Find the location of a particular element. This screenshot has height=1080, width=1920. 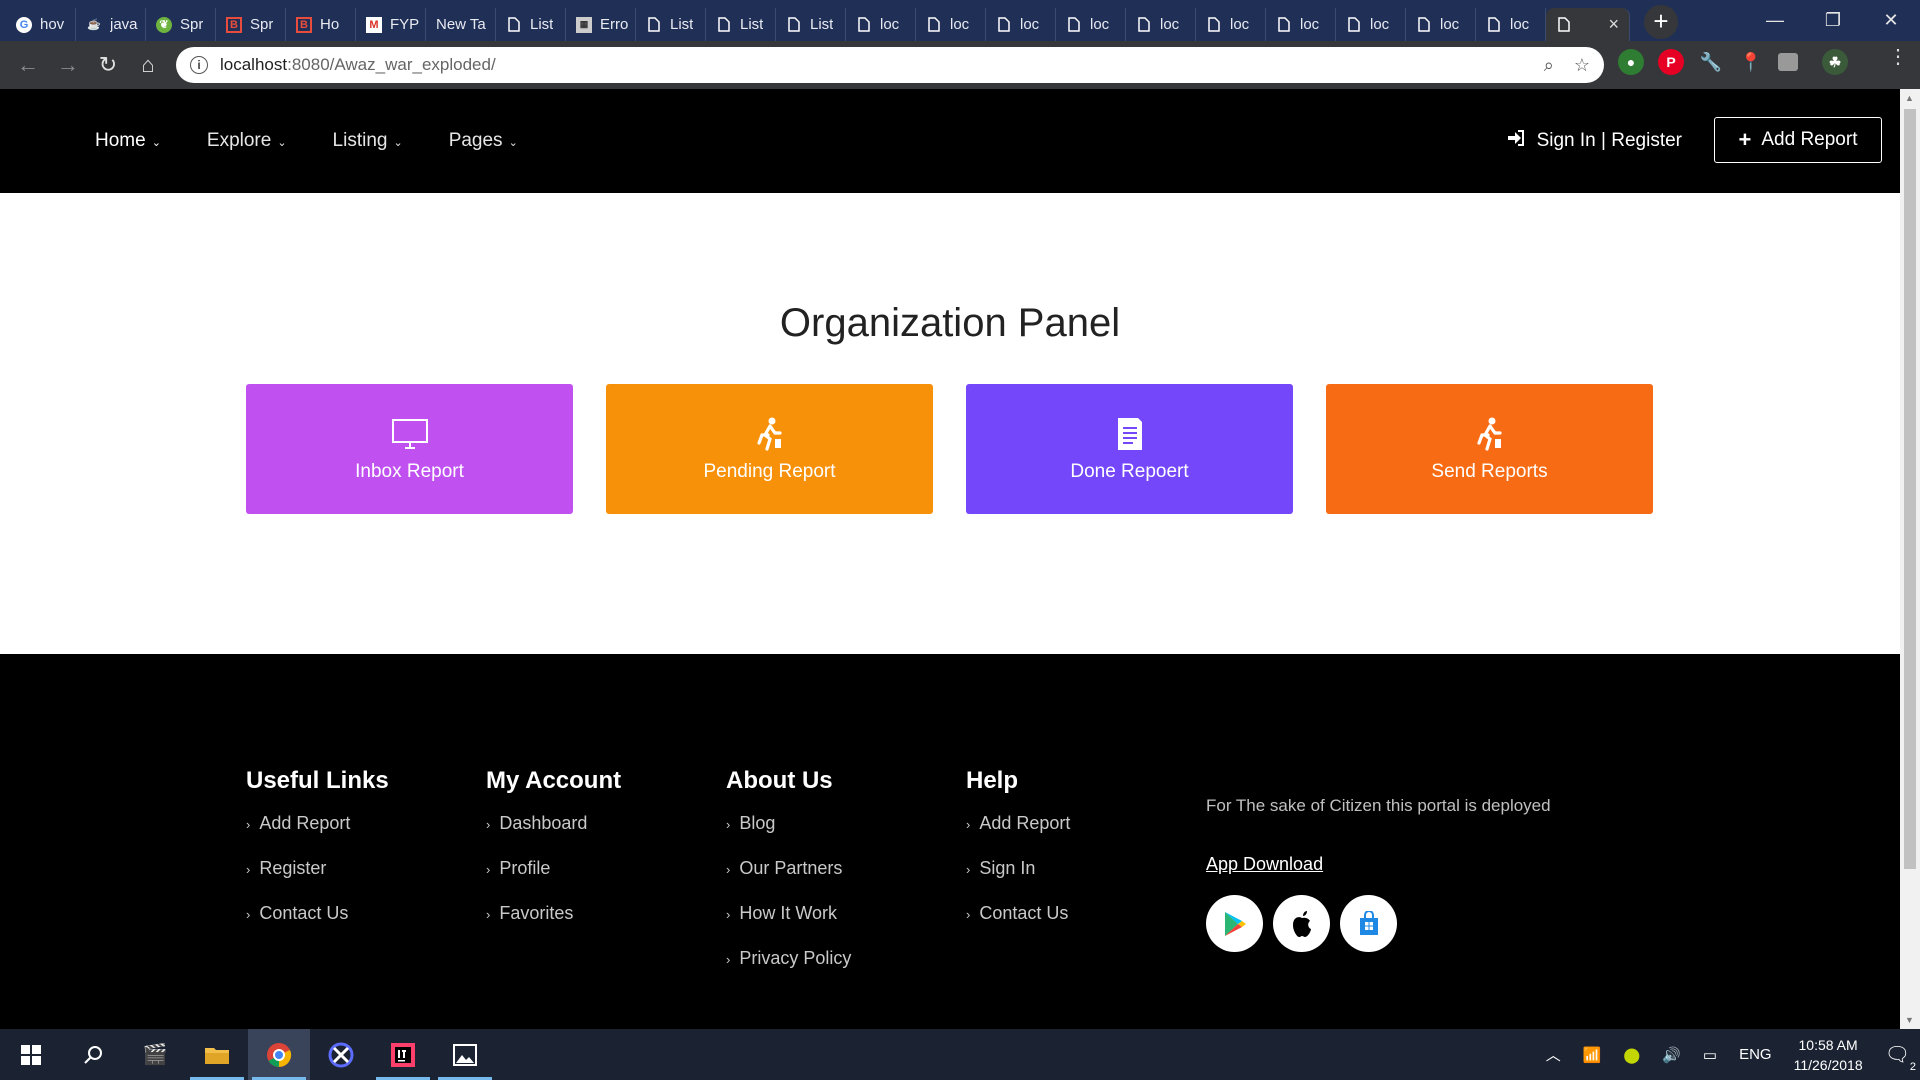

clock: 10:58 AM 11/26/2018 is located at coordinates (1828, 1055).